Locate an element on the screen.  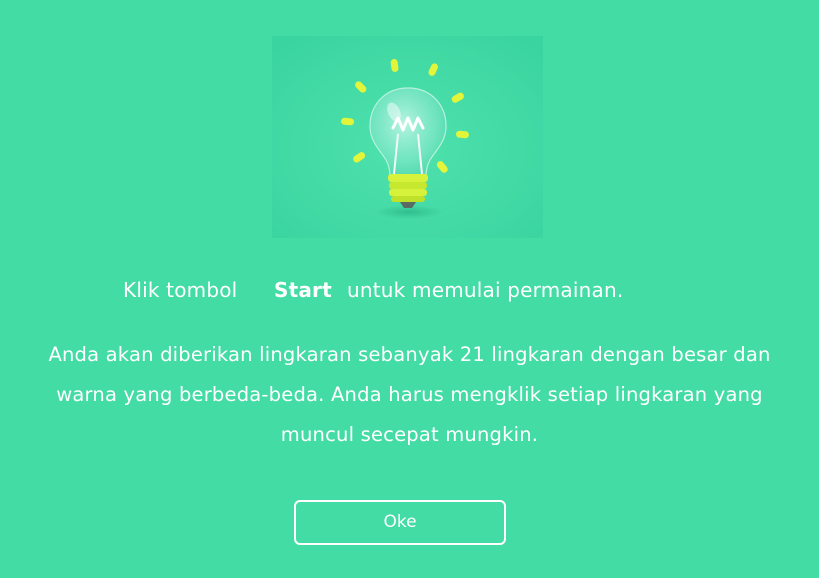
start-keyword: Start is located at coordinates (303, 290).